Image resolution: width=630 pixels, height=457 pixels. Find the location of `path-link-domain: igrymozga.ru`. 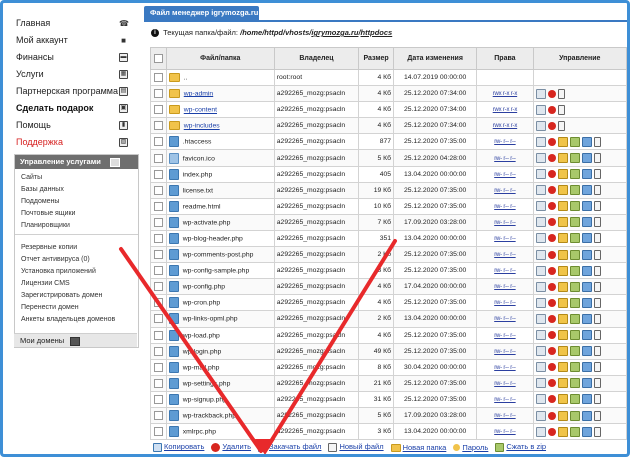

path-link-domain: igrymozga.ru is located at coordinates (334, 32).